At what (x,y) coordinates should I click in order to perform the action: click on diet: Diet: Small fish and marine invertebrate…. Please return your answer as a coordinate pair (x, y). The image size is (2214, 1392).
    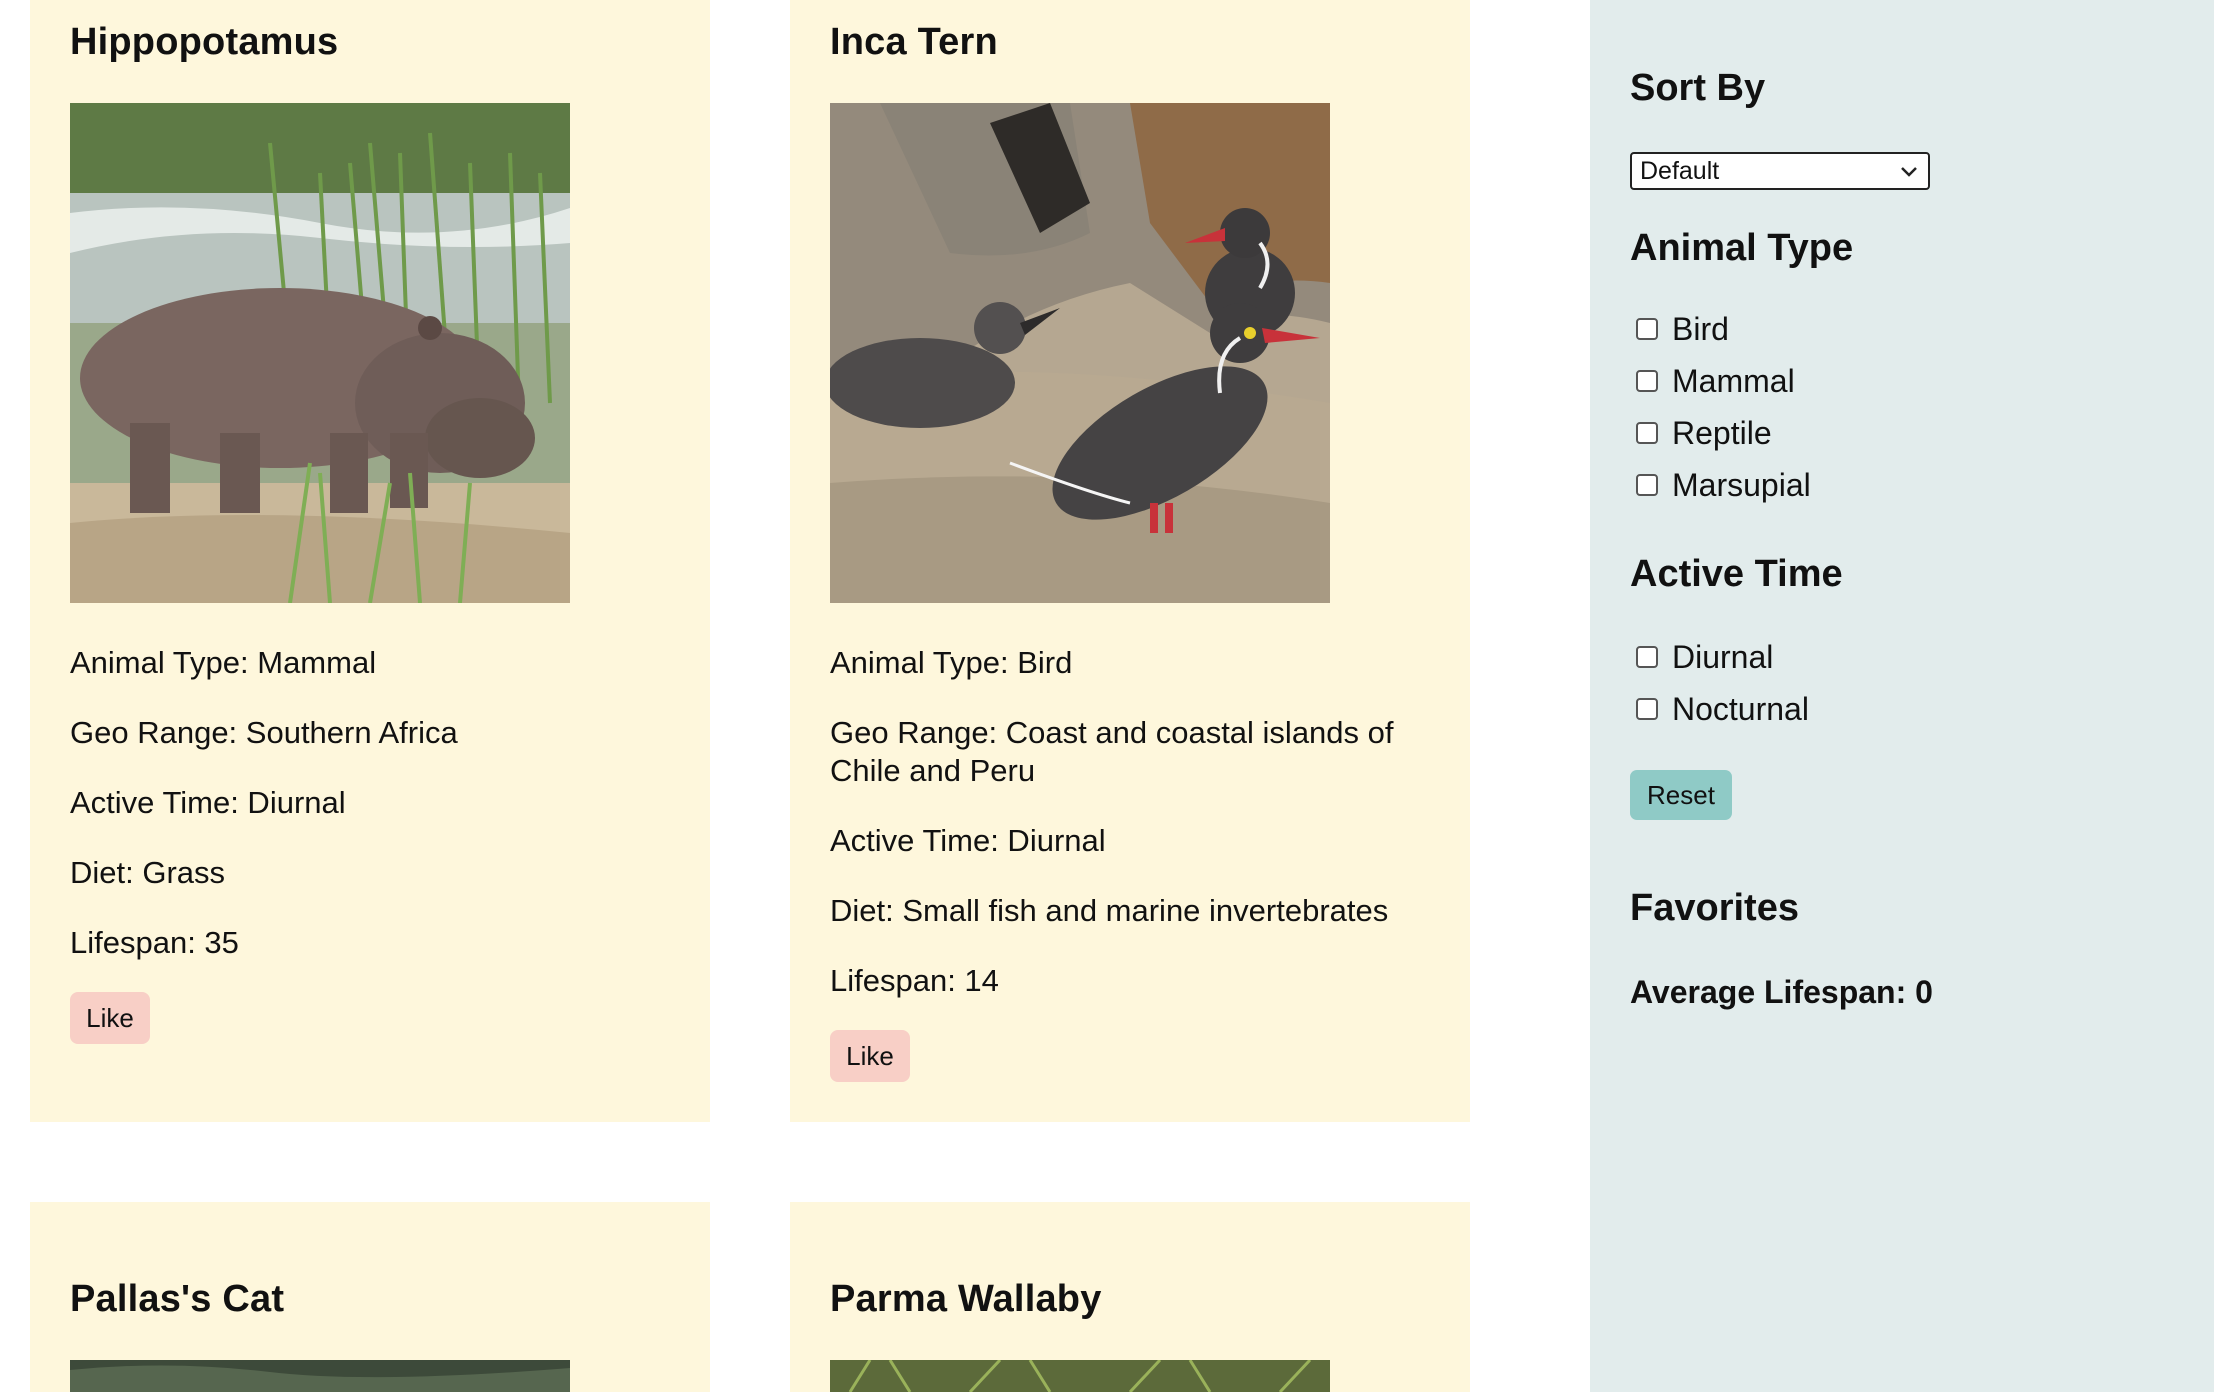
    Looking at the image, I should click on (1109, 910).